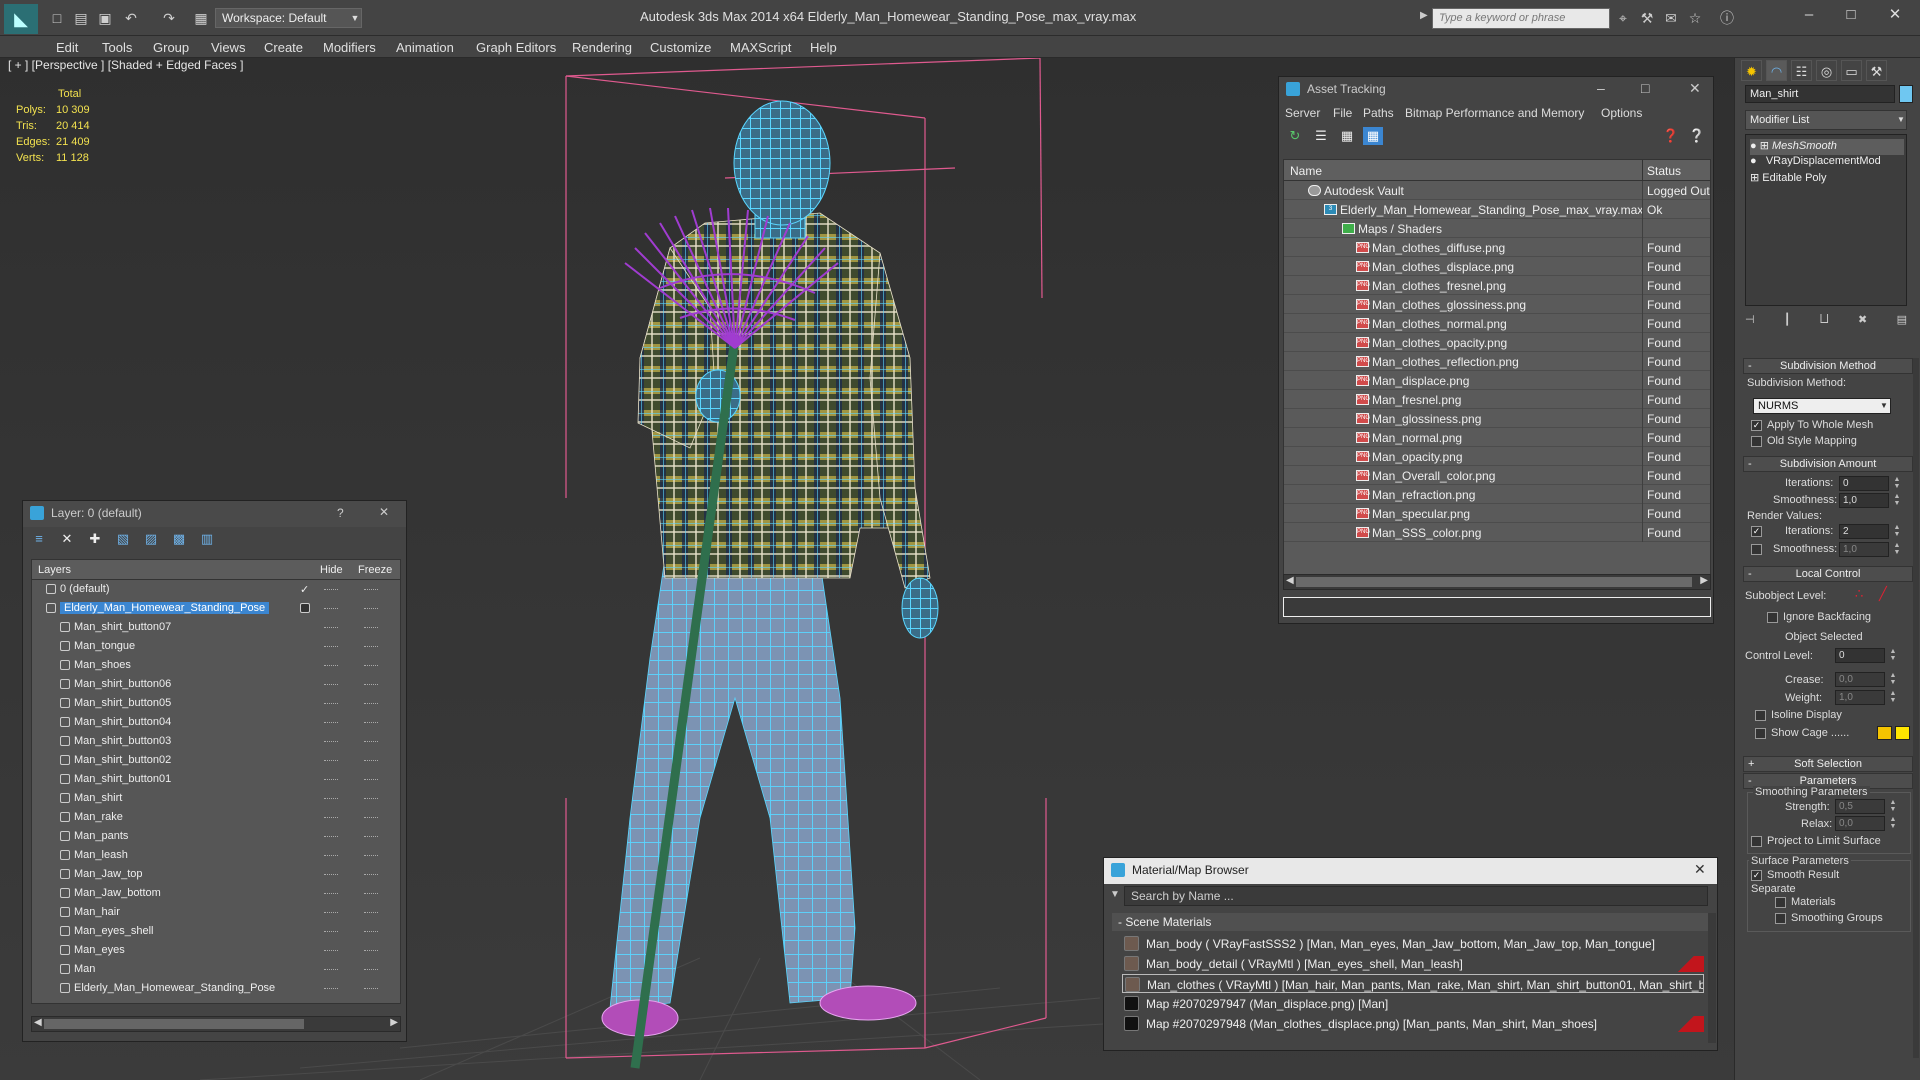  What do you see at coordinates (216, 931) in the screenshot?
I see `layer-row: Man_eyes_shell` at bounding box center [216, 931].